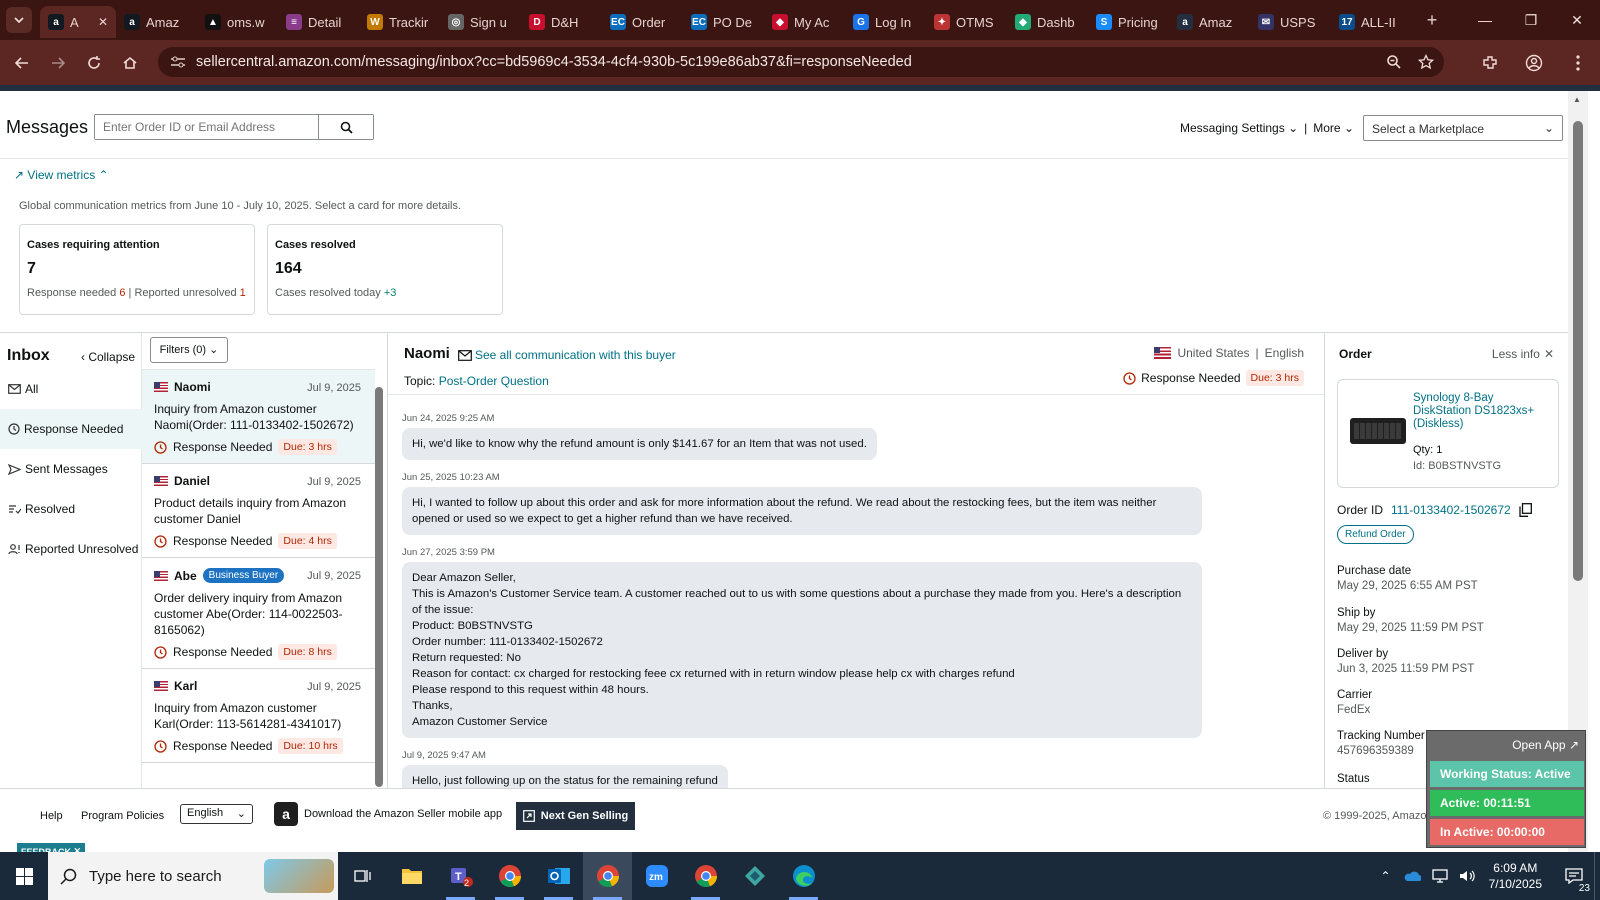 The height and width of the screenshot is (900, 1600). Describe the element at coordinates (378, 578) in the screenshot. I see `list-scrollbar` at that location.